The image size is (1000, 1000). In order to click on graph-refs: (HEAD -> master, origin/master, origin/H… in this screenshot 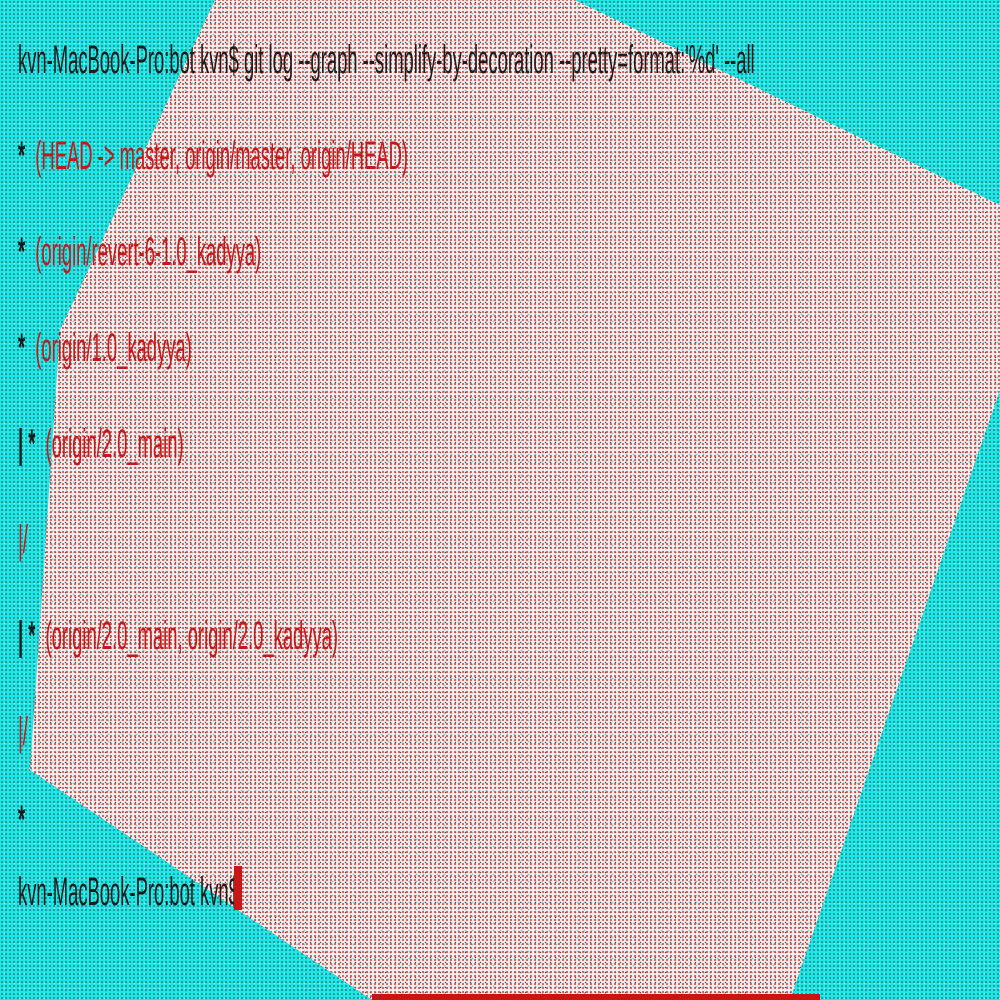, I will do `click(221, 156)`.